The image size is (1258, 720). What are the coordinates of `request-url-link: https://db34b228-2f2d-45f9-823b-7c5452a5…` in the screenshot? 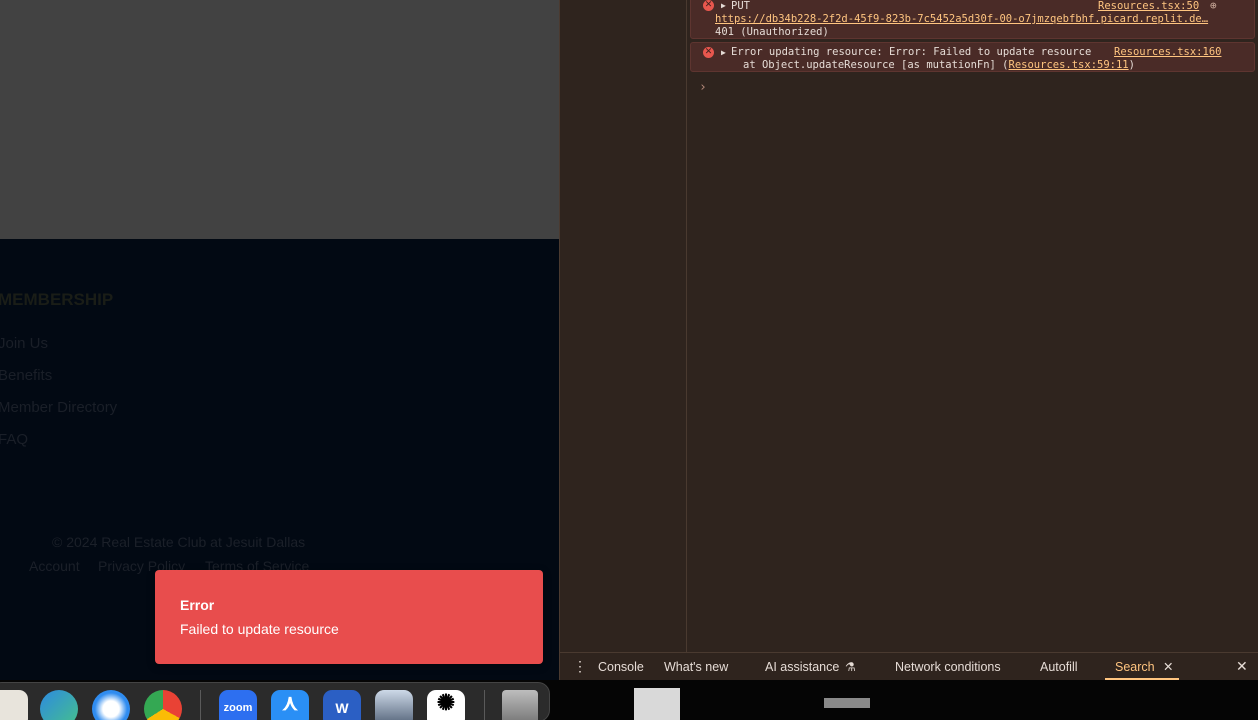 It's located at (961, 19).